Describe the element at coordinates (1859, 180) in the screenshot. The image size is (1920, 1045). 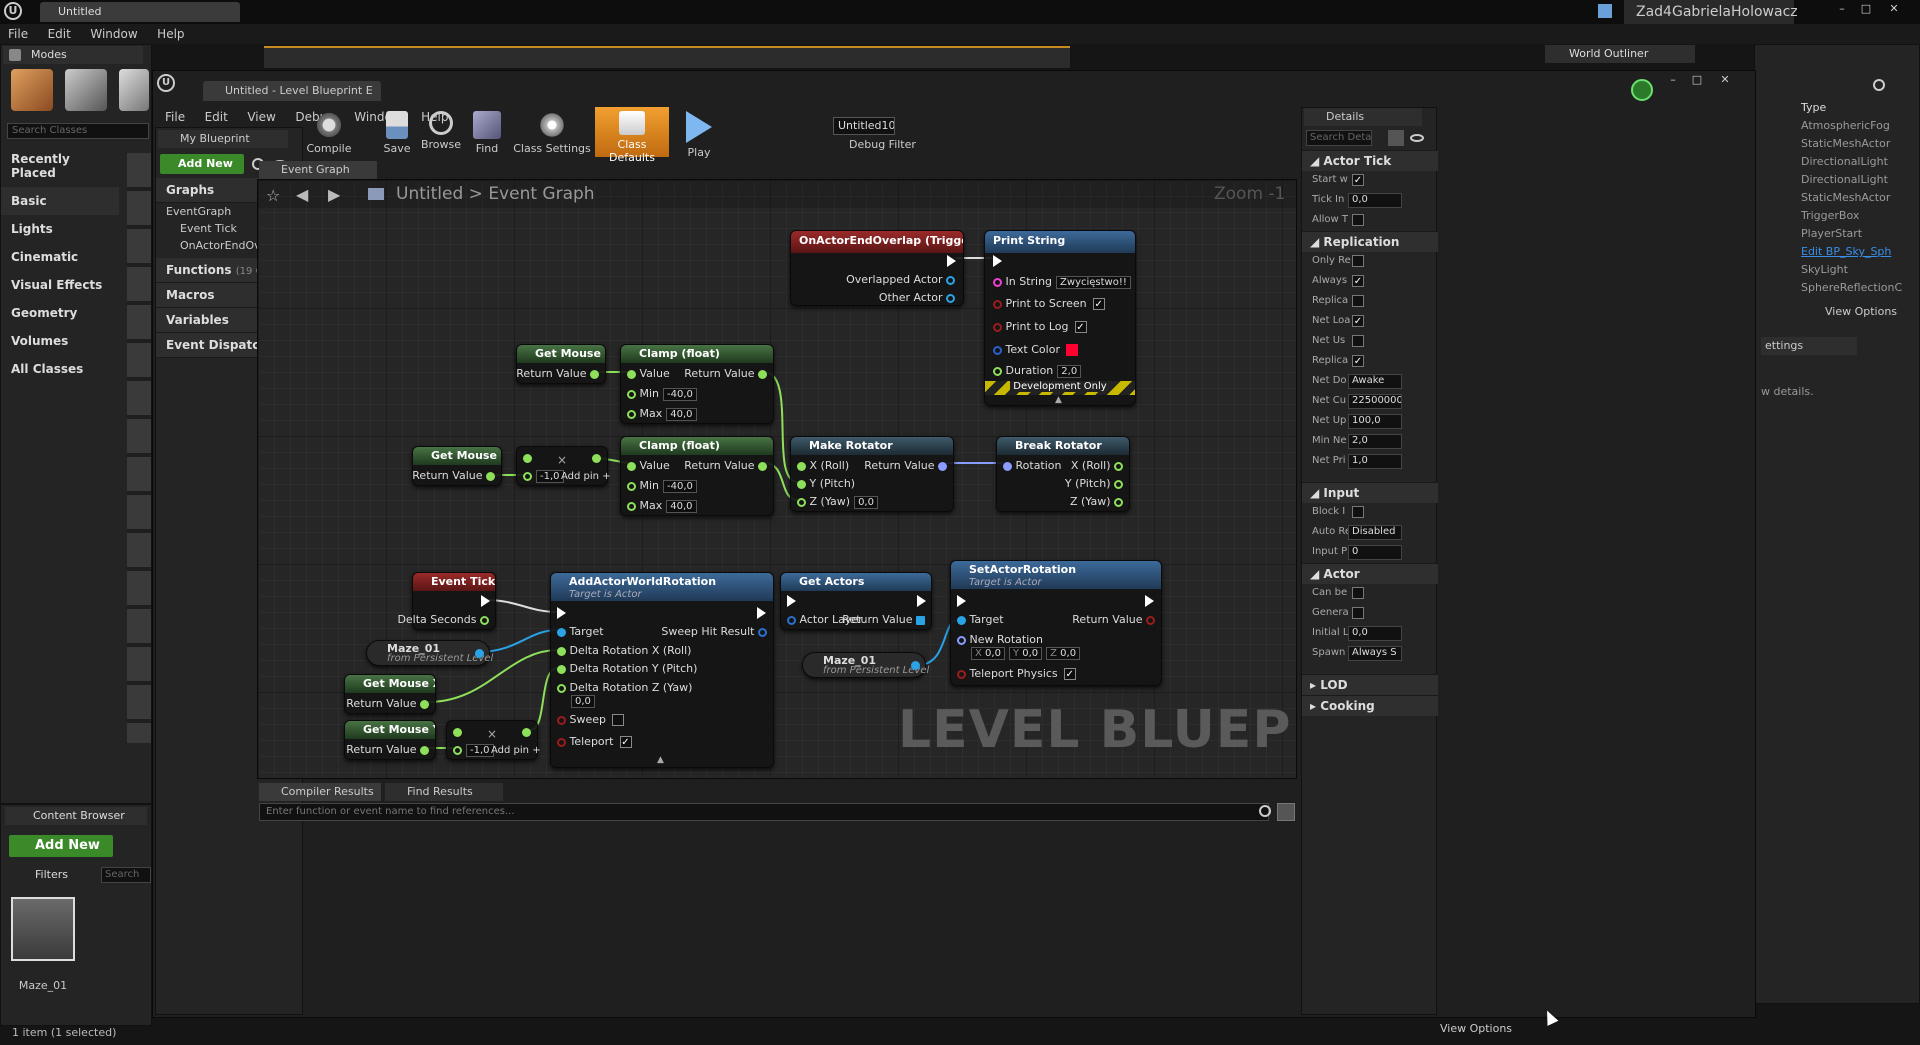
I see `outliner-row: DirectionalLight` at that location.